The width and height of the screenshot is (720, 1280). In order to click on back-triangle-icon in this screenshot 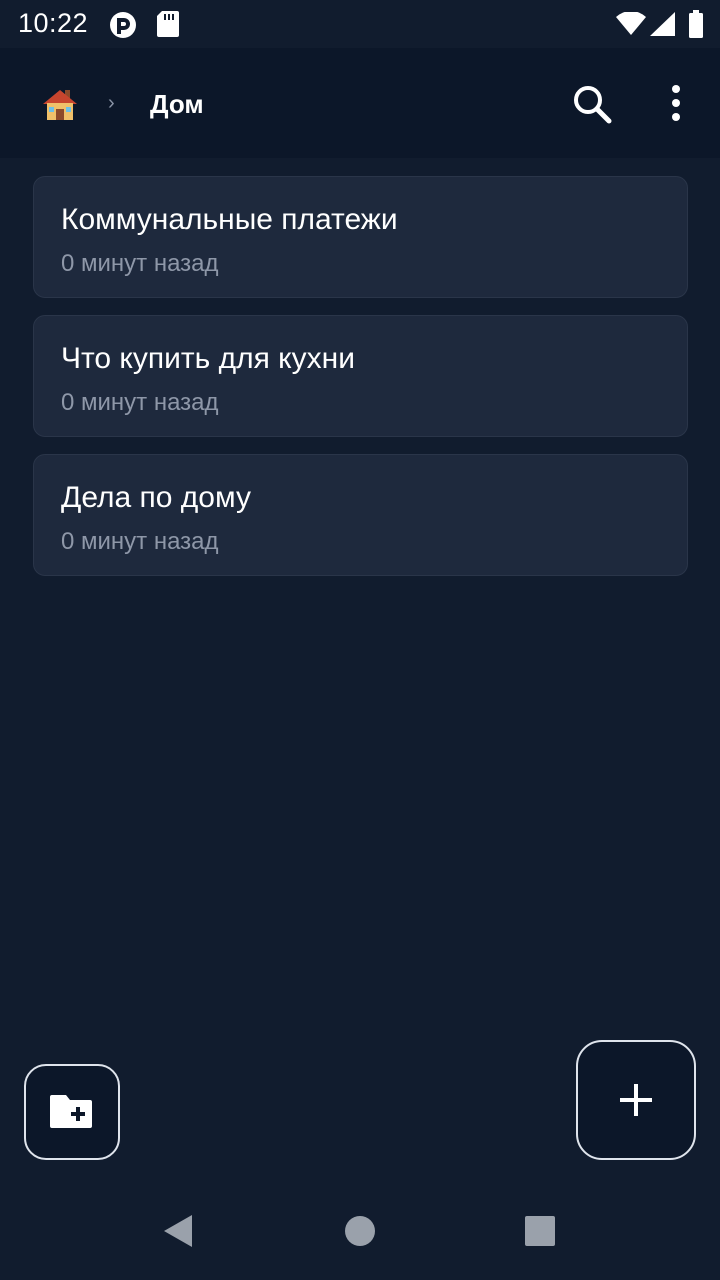, I will do `click(178, 1231)`.